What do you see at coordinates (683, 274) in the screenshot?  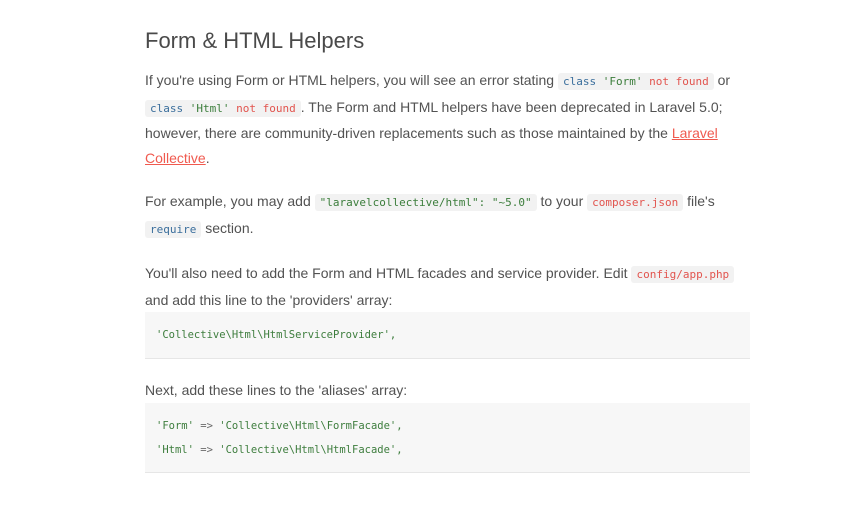 I see `inline-code-config-app: config/app.php` at bounding box center [683, 274].